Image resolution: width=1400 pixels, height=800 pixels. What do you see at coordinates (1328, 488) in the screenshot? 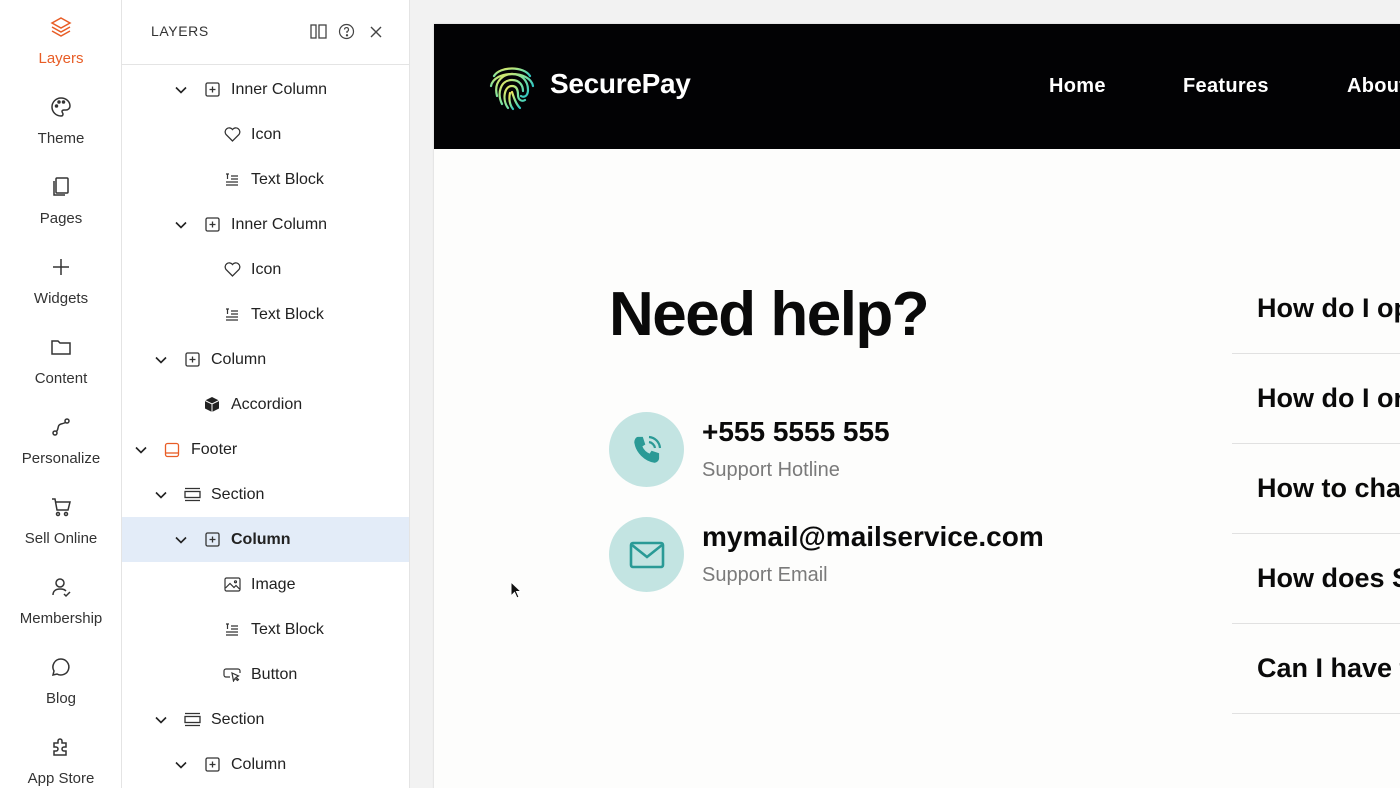
I see `faq-question: How to cha` at bounding box center [1328, 488].